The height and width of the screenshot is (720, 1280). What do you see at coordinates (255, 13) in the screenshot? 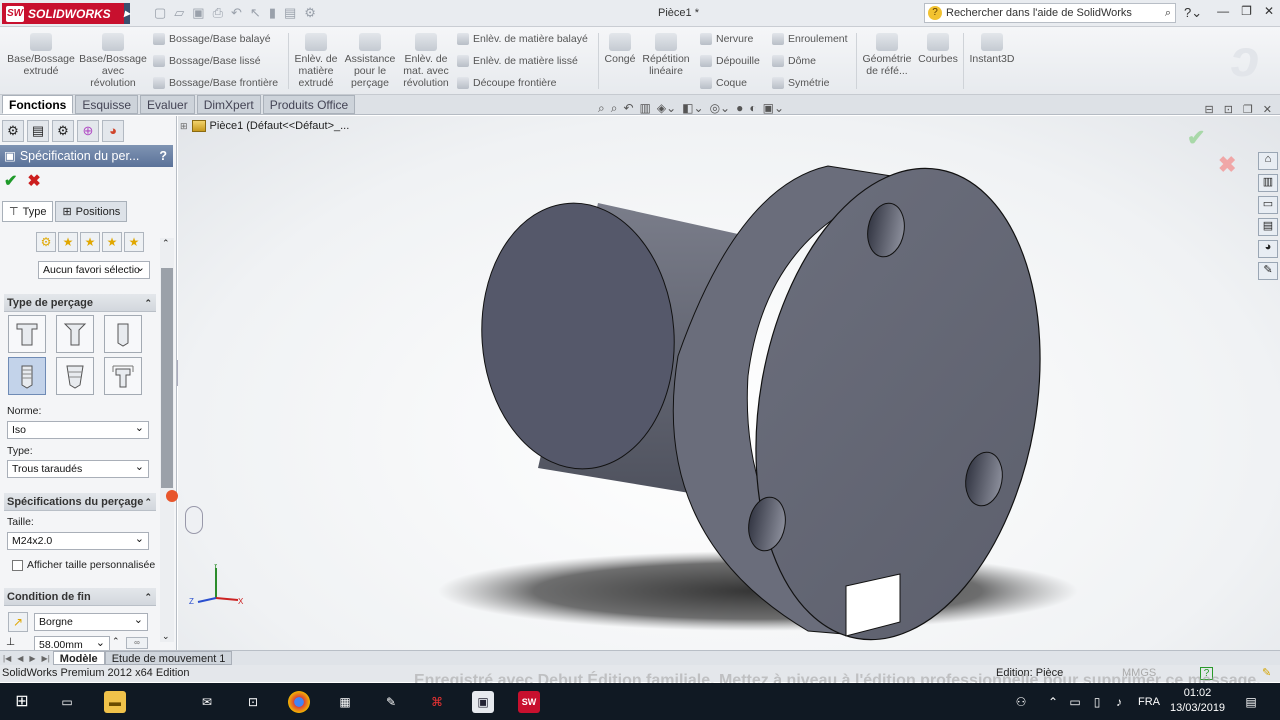
I see `select-icon: ↖` at bounding box center [255, 13].